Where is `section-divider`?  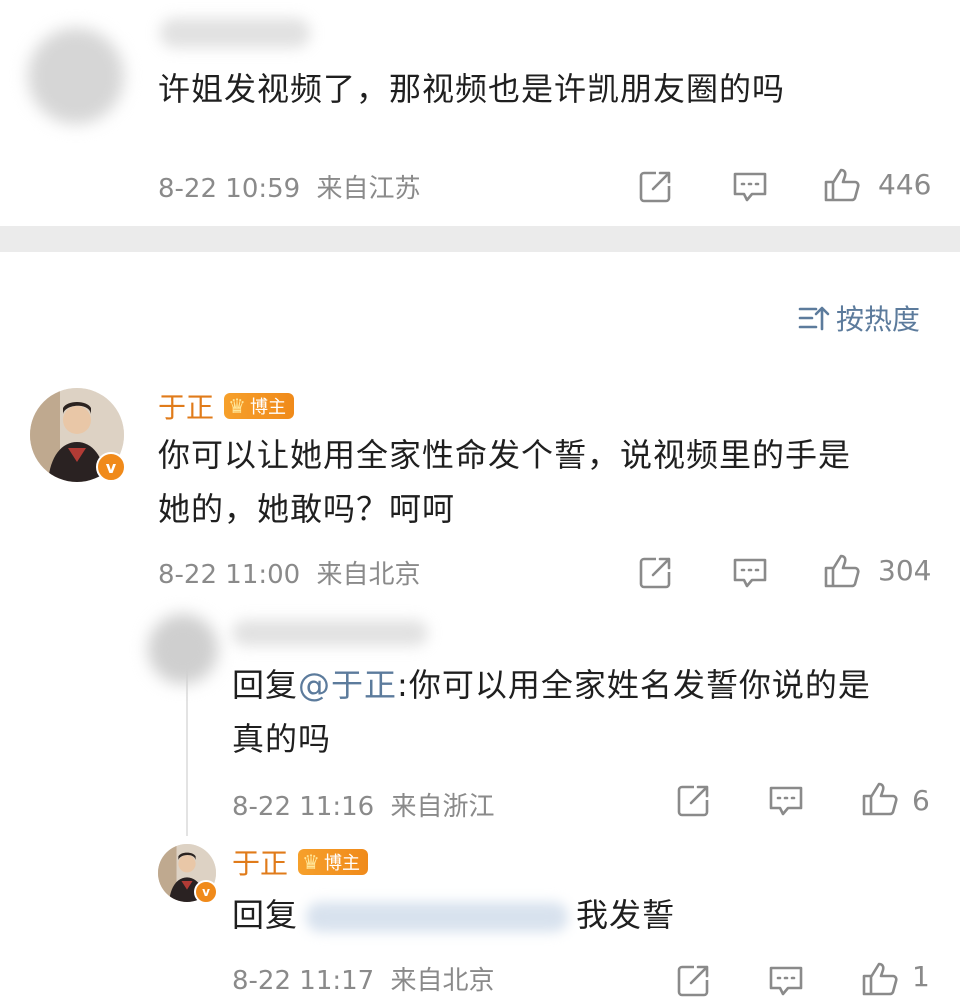
section-divider is located at coordinates (480, 239).